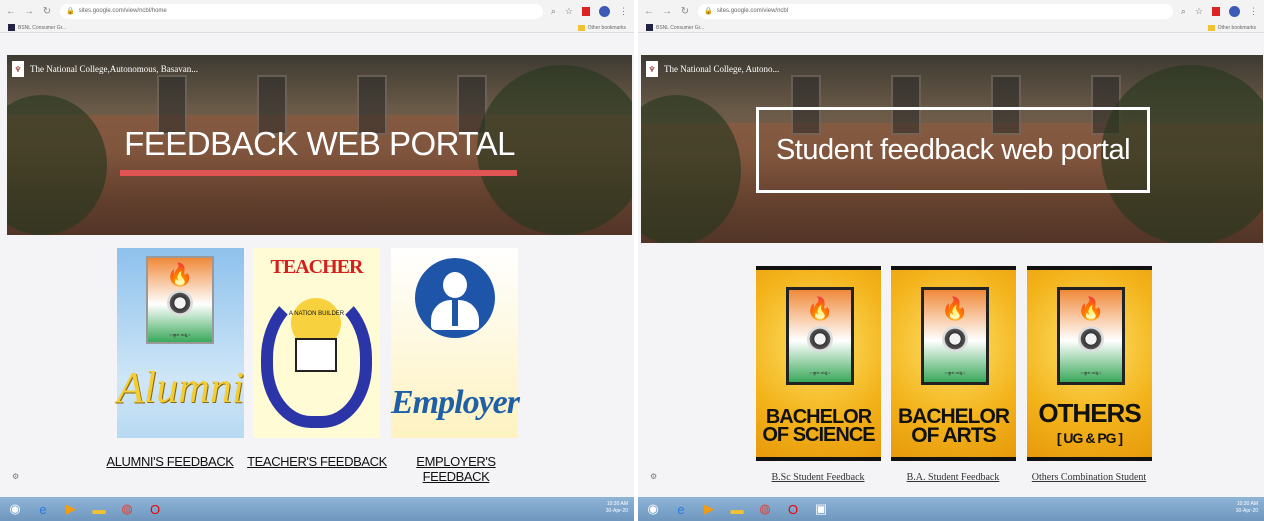 This screenshot has height=521, width=1264. Describe the element at coordinates (752, 11) in the screenshot. I see `url-text: sites.google.com/view/ncbl` at that location.